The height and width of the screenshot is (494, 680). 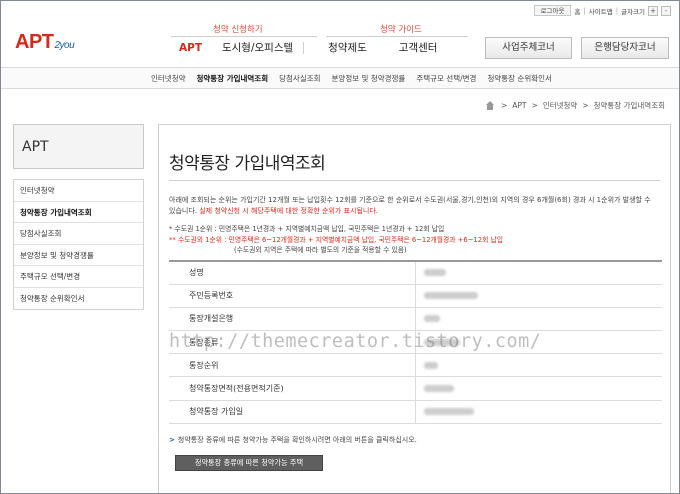 I want to click on table-row: 청약통장면적(전용면적기준), so click(x=415, y=388).